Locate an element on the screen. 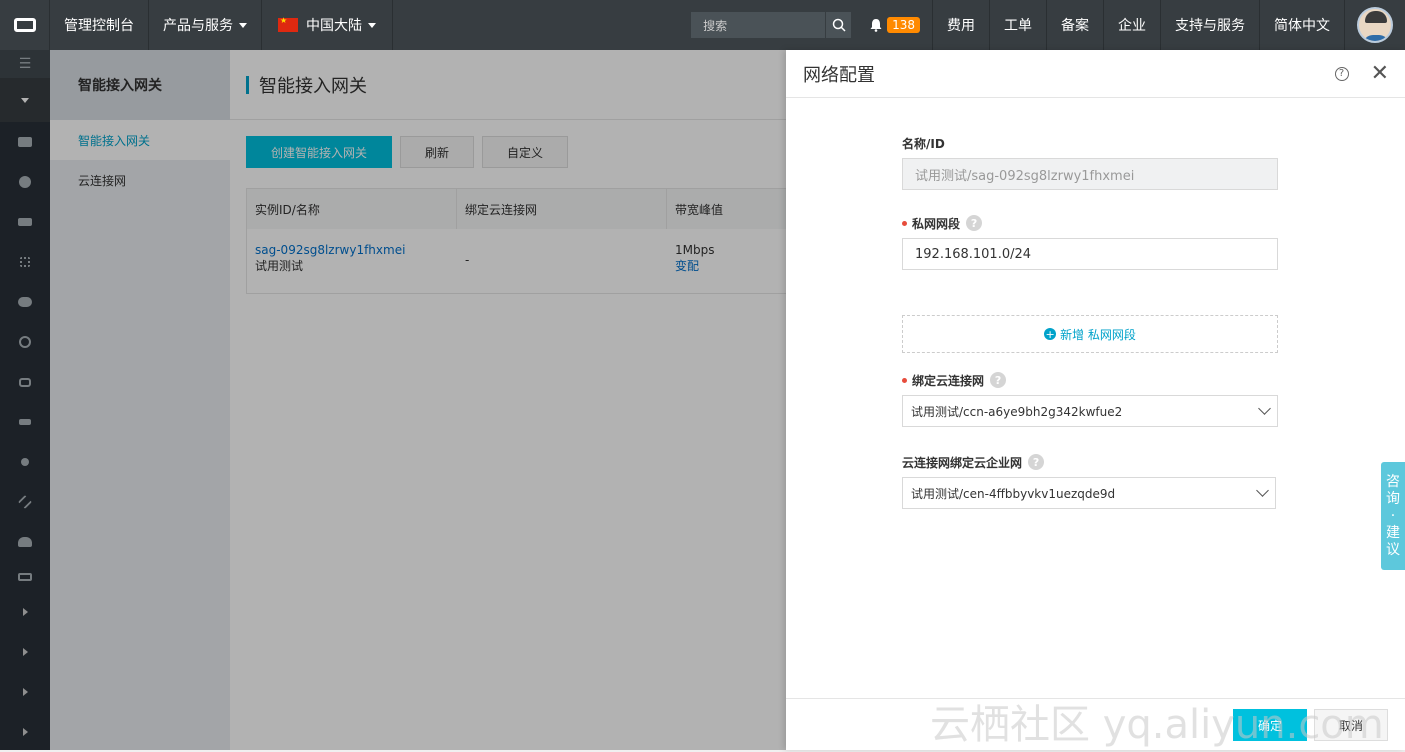 The height and width of the screenshot is (752, 1405). cidr-label: 私网网段? is located at coordinates (1090, 223).